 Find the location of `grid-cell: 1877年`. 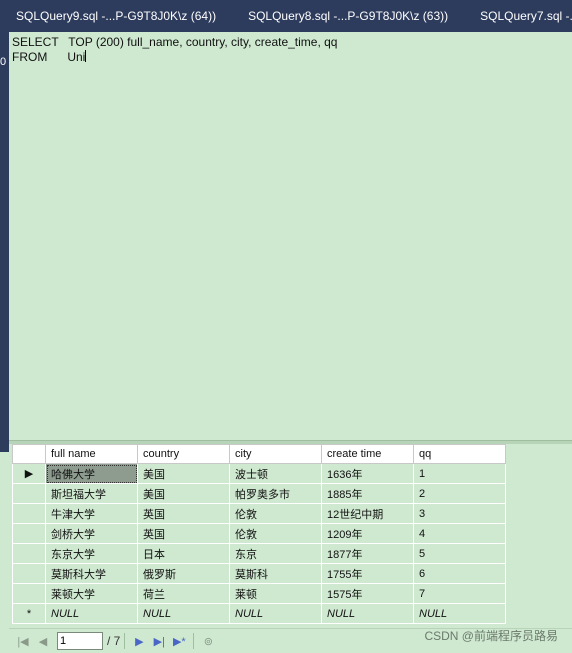

grid-cell: 1877年 is located at coordinates (367, 553).